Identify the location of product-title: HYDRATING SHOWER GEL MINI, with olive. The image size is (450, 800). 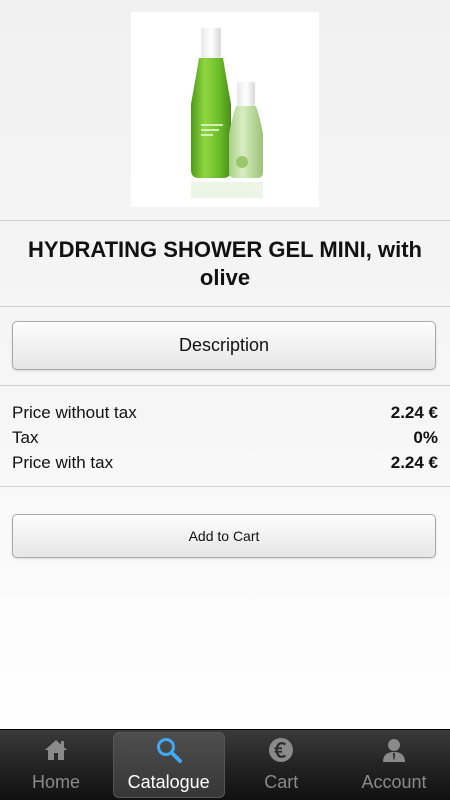
(225, 263).